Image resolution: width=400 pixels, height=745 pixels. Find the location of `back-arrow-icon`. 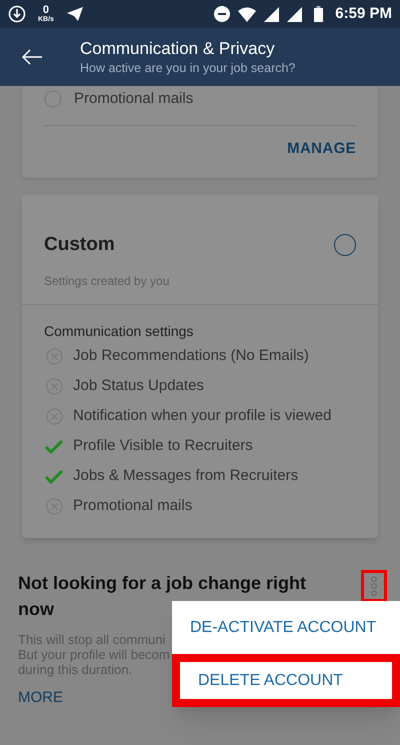

back-arrow-icon is located at coordinates (32, 57).